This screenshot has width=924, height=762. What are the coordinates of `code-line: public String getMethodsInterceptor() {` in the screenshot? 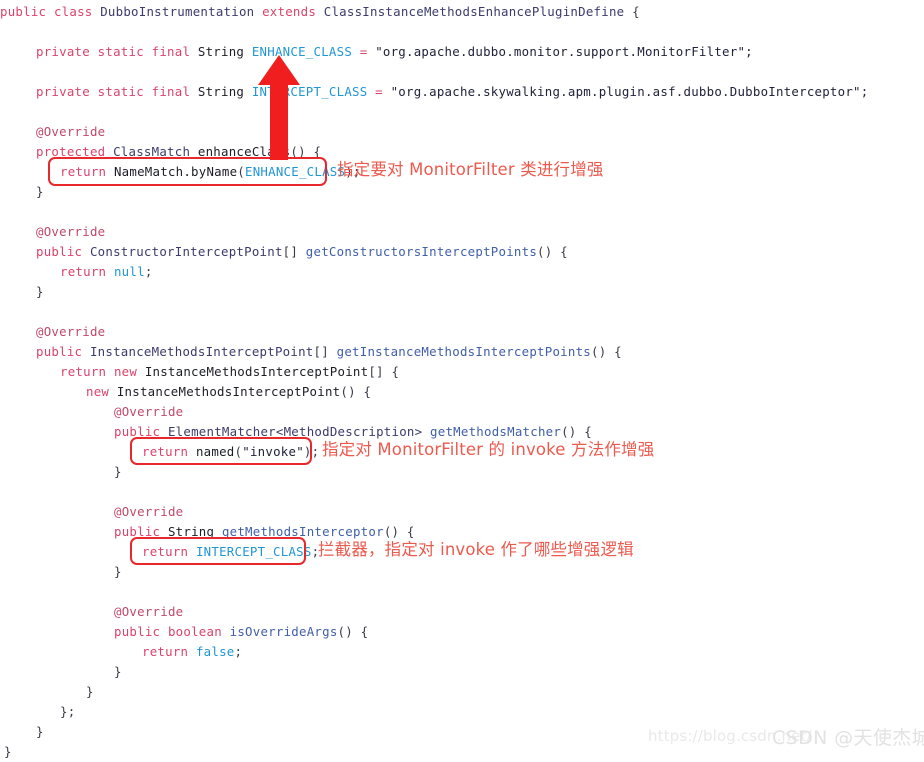 It's located at (207, 532).